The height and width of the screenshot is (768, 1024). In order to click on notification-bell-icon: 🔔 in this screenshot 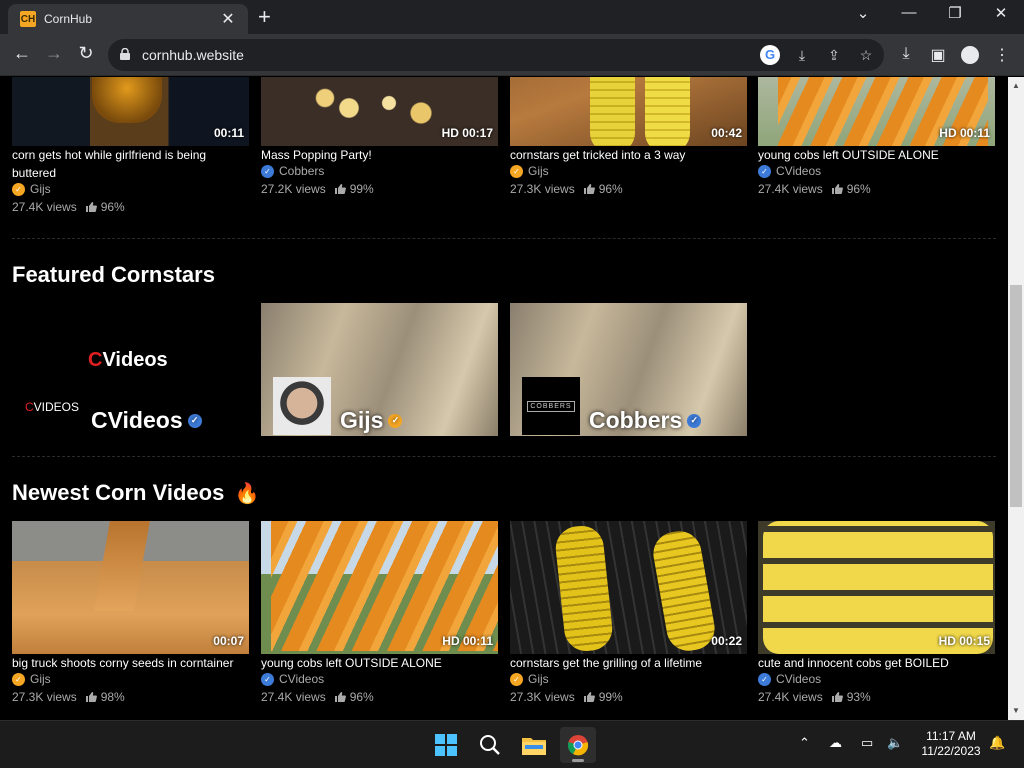, I will do `click(997, 743)`.